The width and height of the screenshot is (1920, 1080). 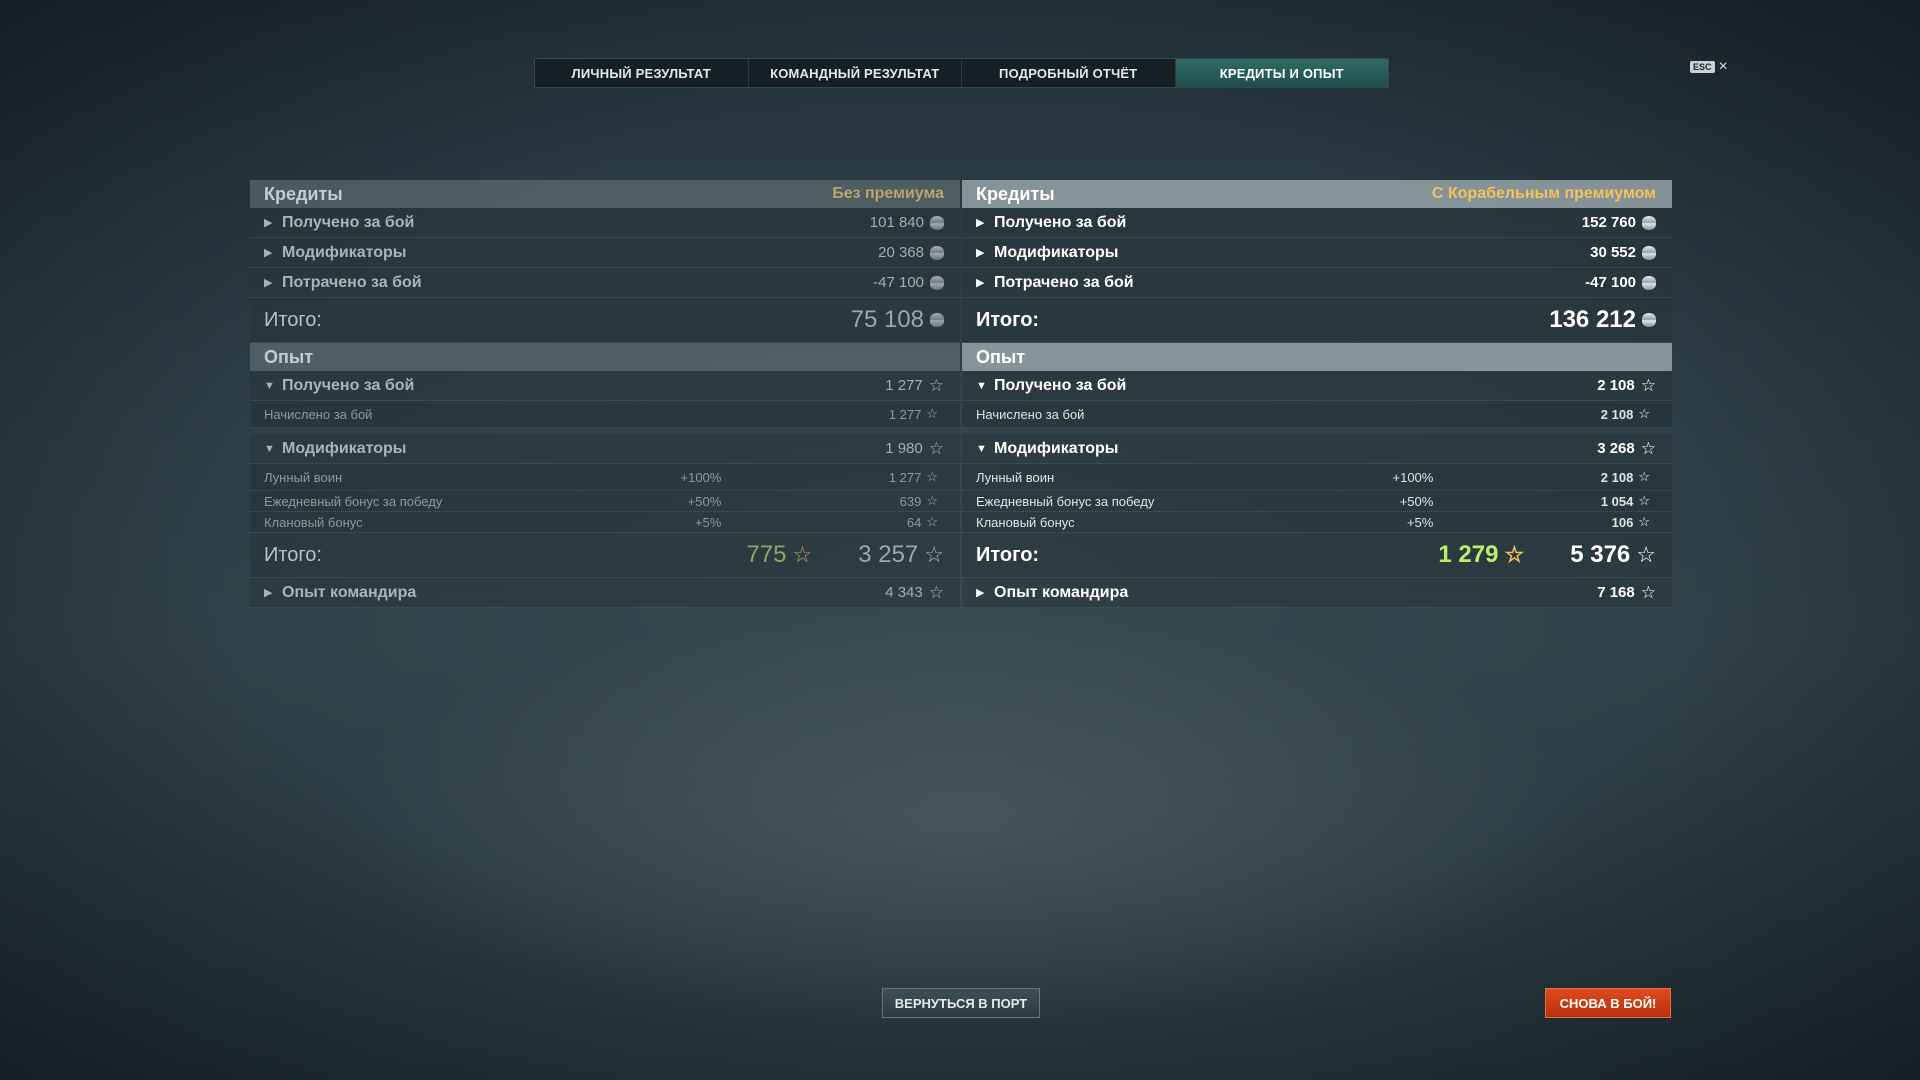 I want to click on credits-earned-row: ▶ Получено за бой 101 840, so click(x=605, y=223).